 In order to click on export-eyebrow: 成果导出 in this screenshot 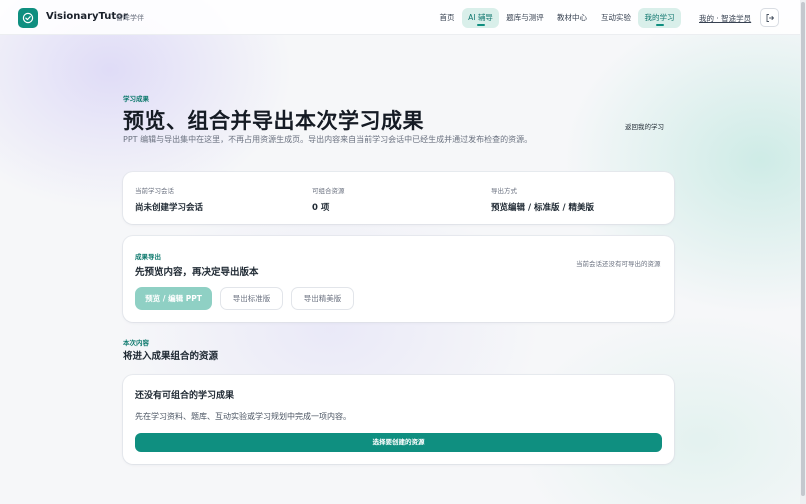, I will do `click(148, 257)`.